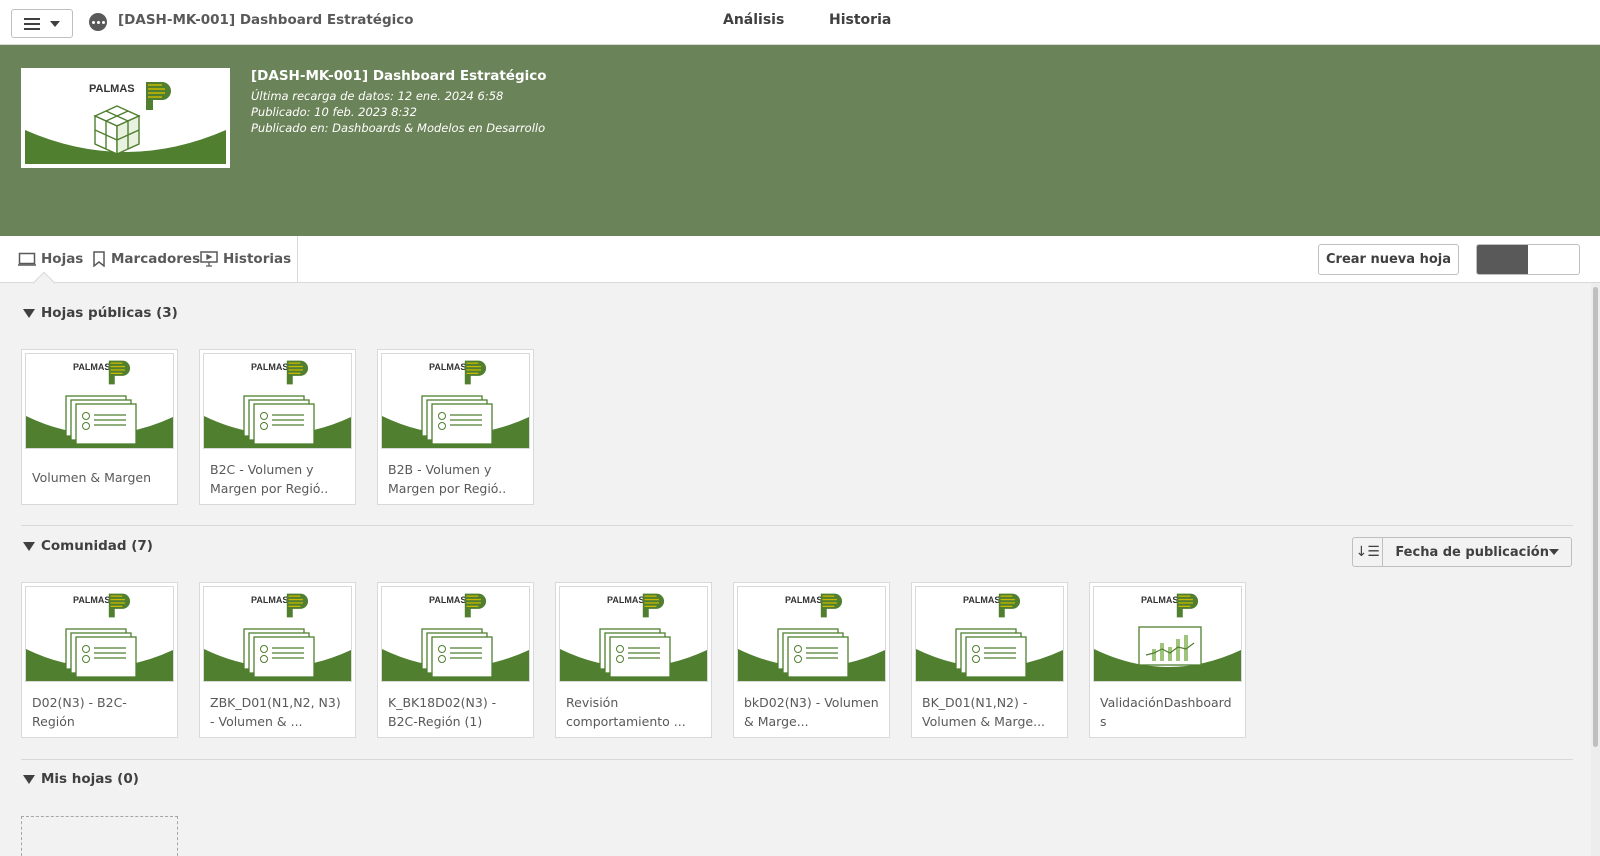 The width and height of the screenshot is (1600, 856). Describe the element at coordinates (99, 259) in the screenshot. I see `bookmark-icon` at that location.